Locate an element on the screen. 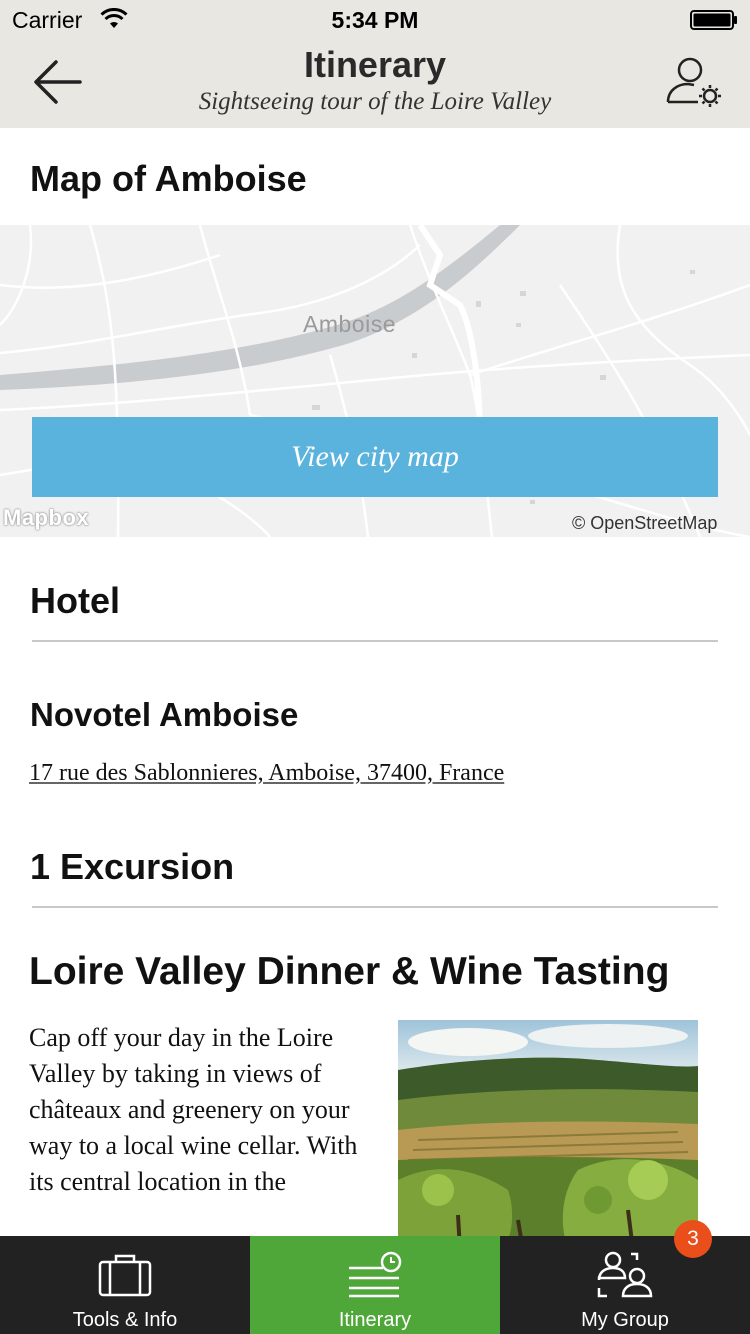 This screenshot has width=750, height=1334. mapbox-logo: Mapbox is located at coordinates (46, 518).